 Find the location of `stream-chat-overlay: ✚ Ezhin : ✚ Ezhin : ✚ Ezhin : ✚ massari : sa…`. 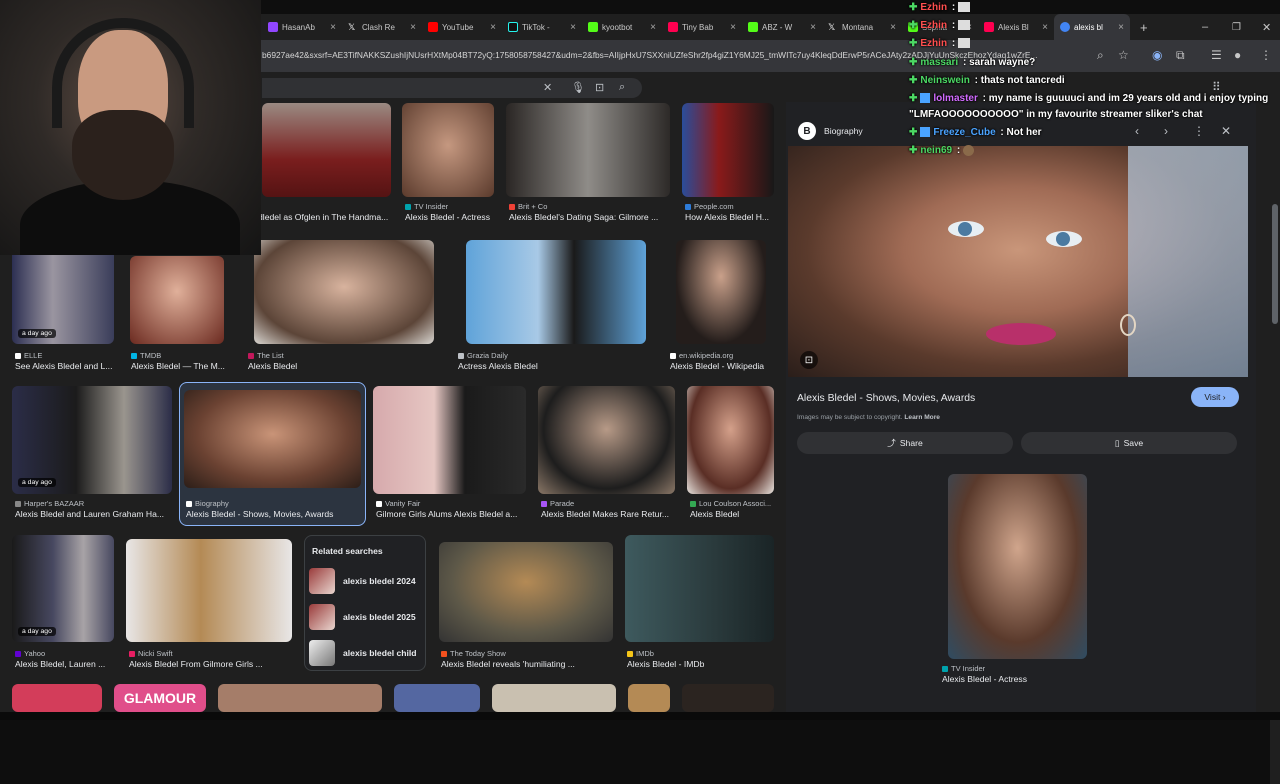

stream-chat-overlay: ✚ Ezhin : ✚ Ezhin : ✚ Ezhin : ✚ massari : sa… is located at coordinates (1086, 82).